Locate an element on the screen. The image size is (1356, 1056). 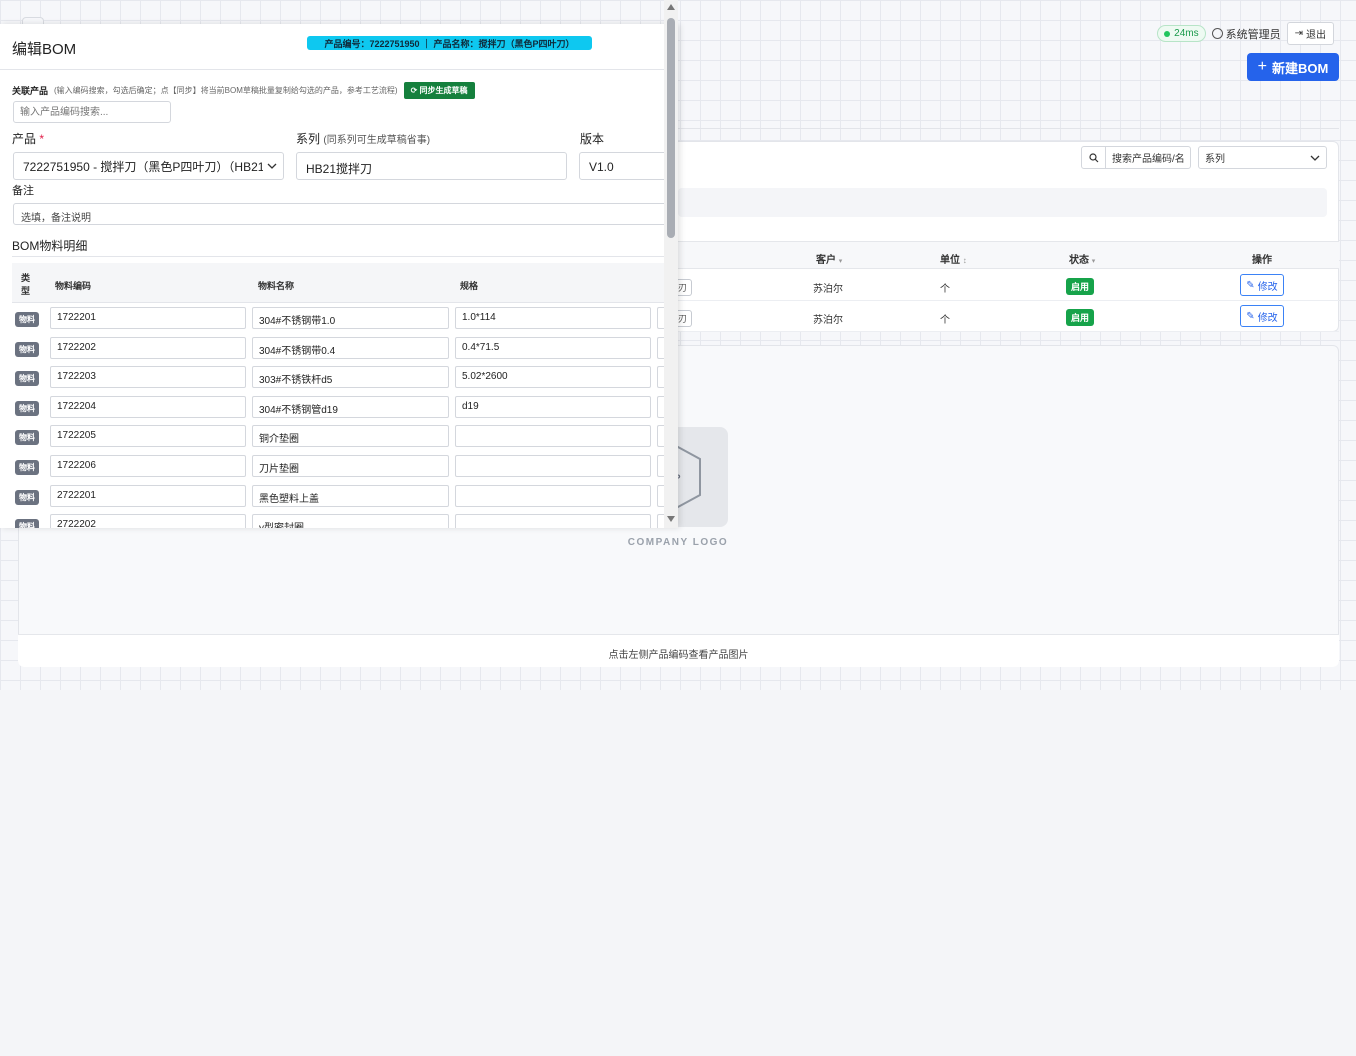
material-spec-input: d19 is located at coordinates (553, 406).